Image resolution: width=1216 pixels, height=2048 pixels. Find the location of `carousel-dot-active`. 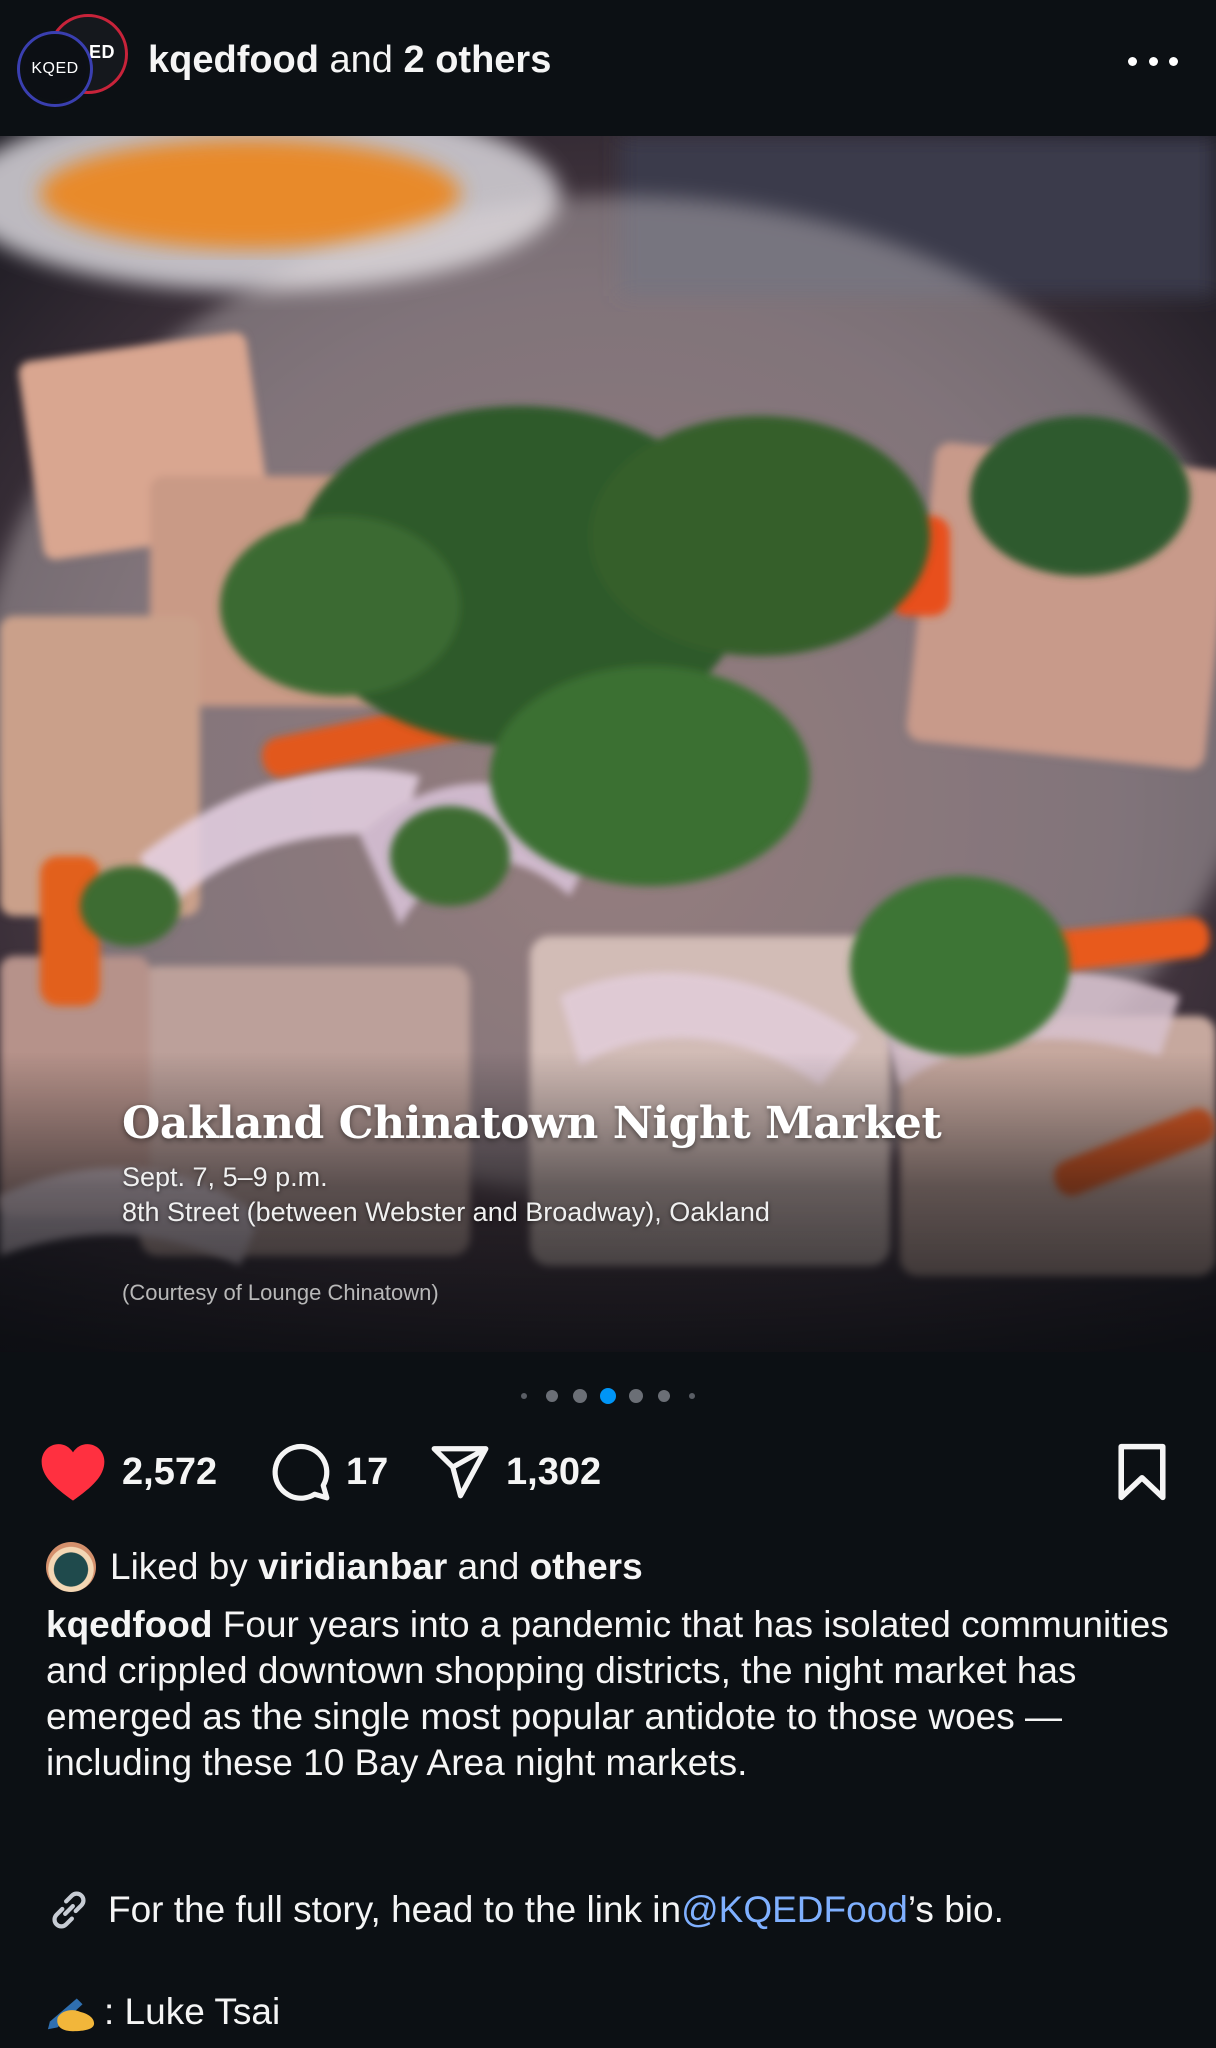

carousel-dot-active is located at coordinates (608, 1396).